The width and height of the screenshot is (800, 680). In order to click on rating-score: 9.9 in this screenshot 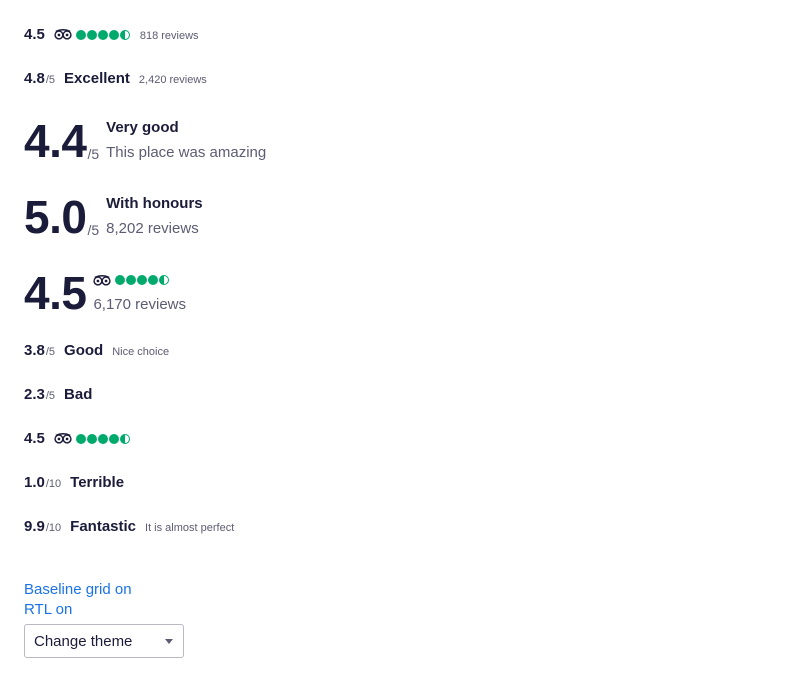, I will do `click(34, 526)`.